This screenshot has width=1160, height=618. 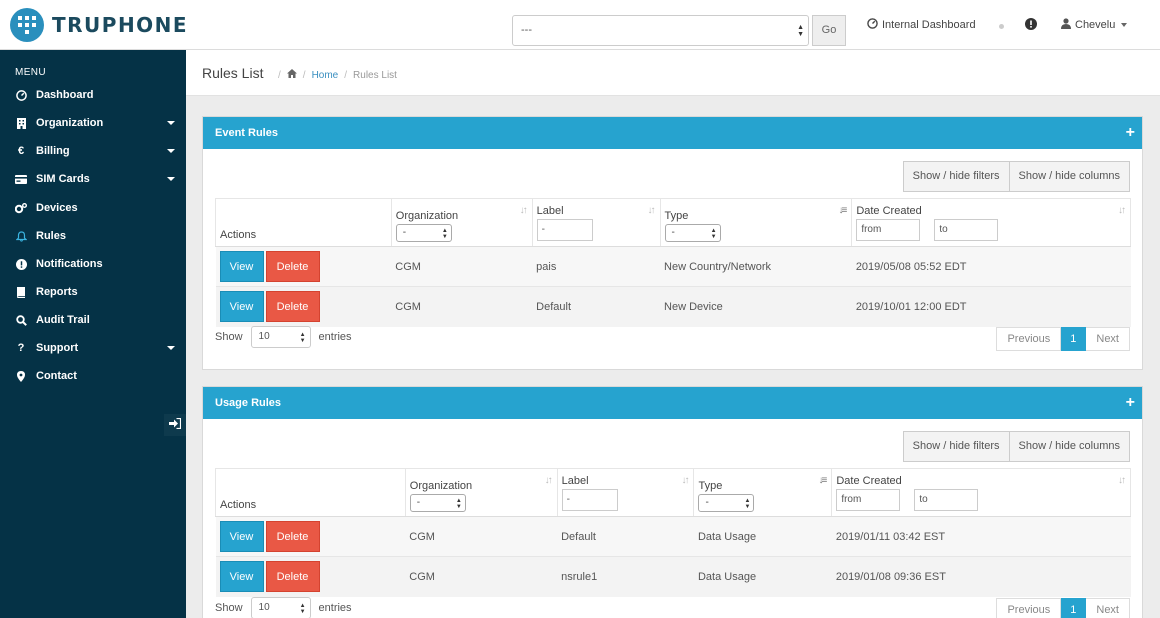 I want to click on sidebar-item-dashboard: Dashboard, so click(x=93, y=95).